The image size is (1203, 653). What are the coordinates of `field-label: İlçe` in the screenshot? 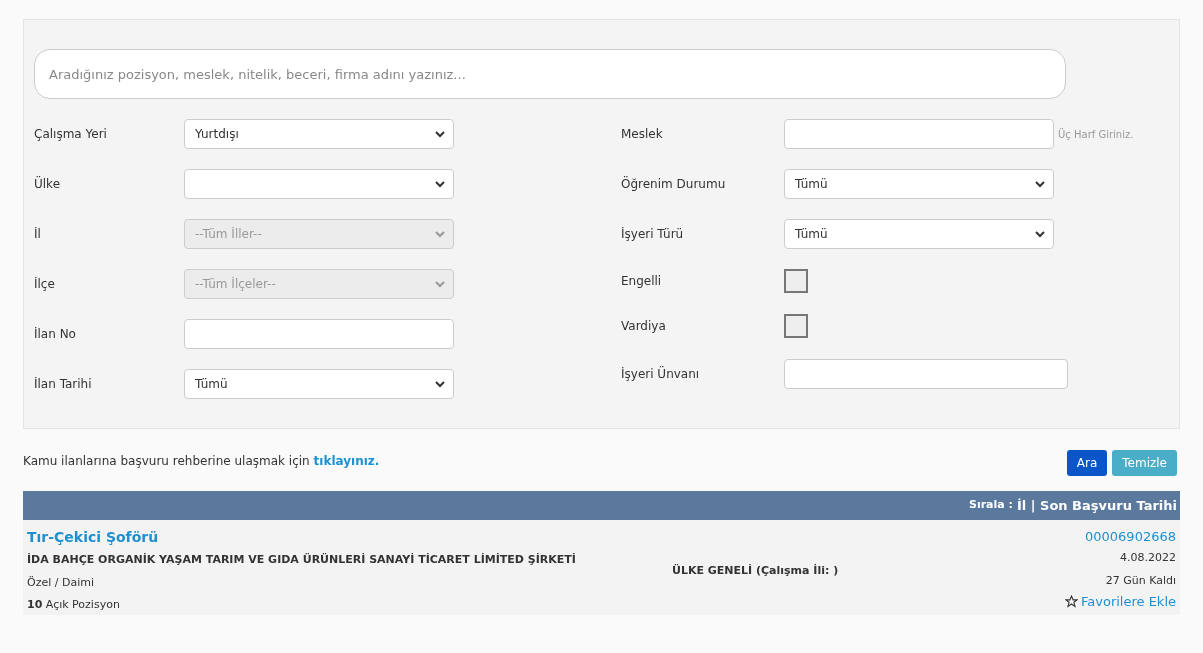 It's located at (45, 284).